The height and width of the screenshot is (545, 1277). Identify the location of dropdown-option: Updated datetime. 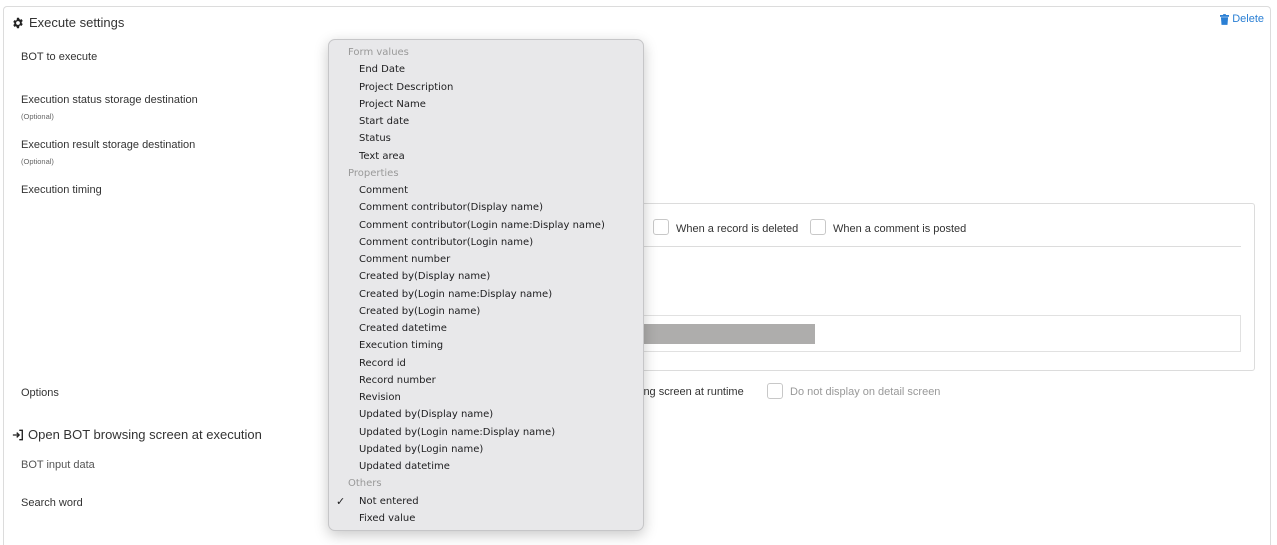
(404, 466).